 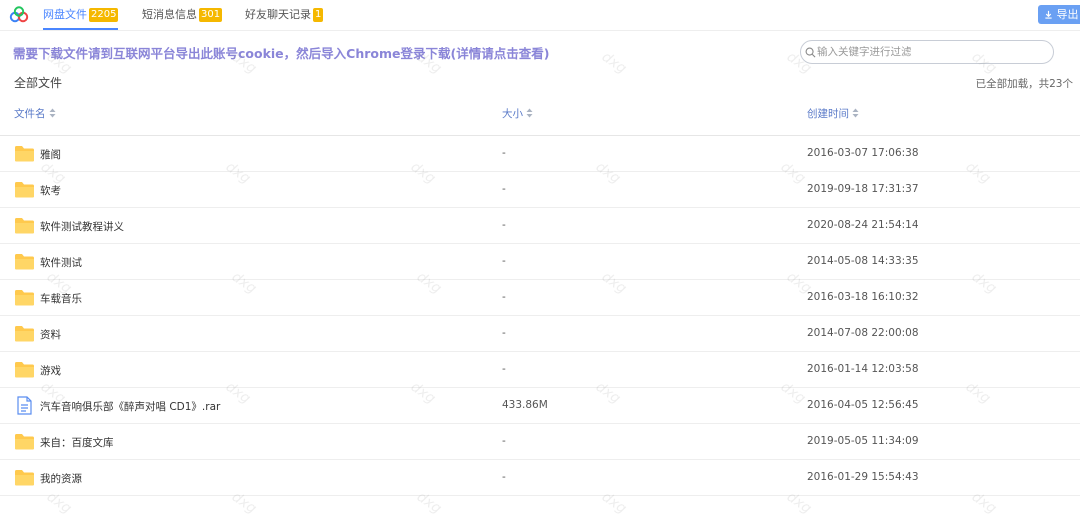 I want to click on file-name: 资料, so click(x=50, y=335).